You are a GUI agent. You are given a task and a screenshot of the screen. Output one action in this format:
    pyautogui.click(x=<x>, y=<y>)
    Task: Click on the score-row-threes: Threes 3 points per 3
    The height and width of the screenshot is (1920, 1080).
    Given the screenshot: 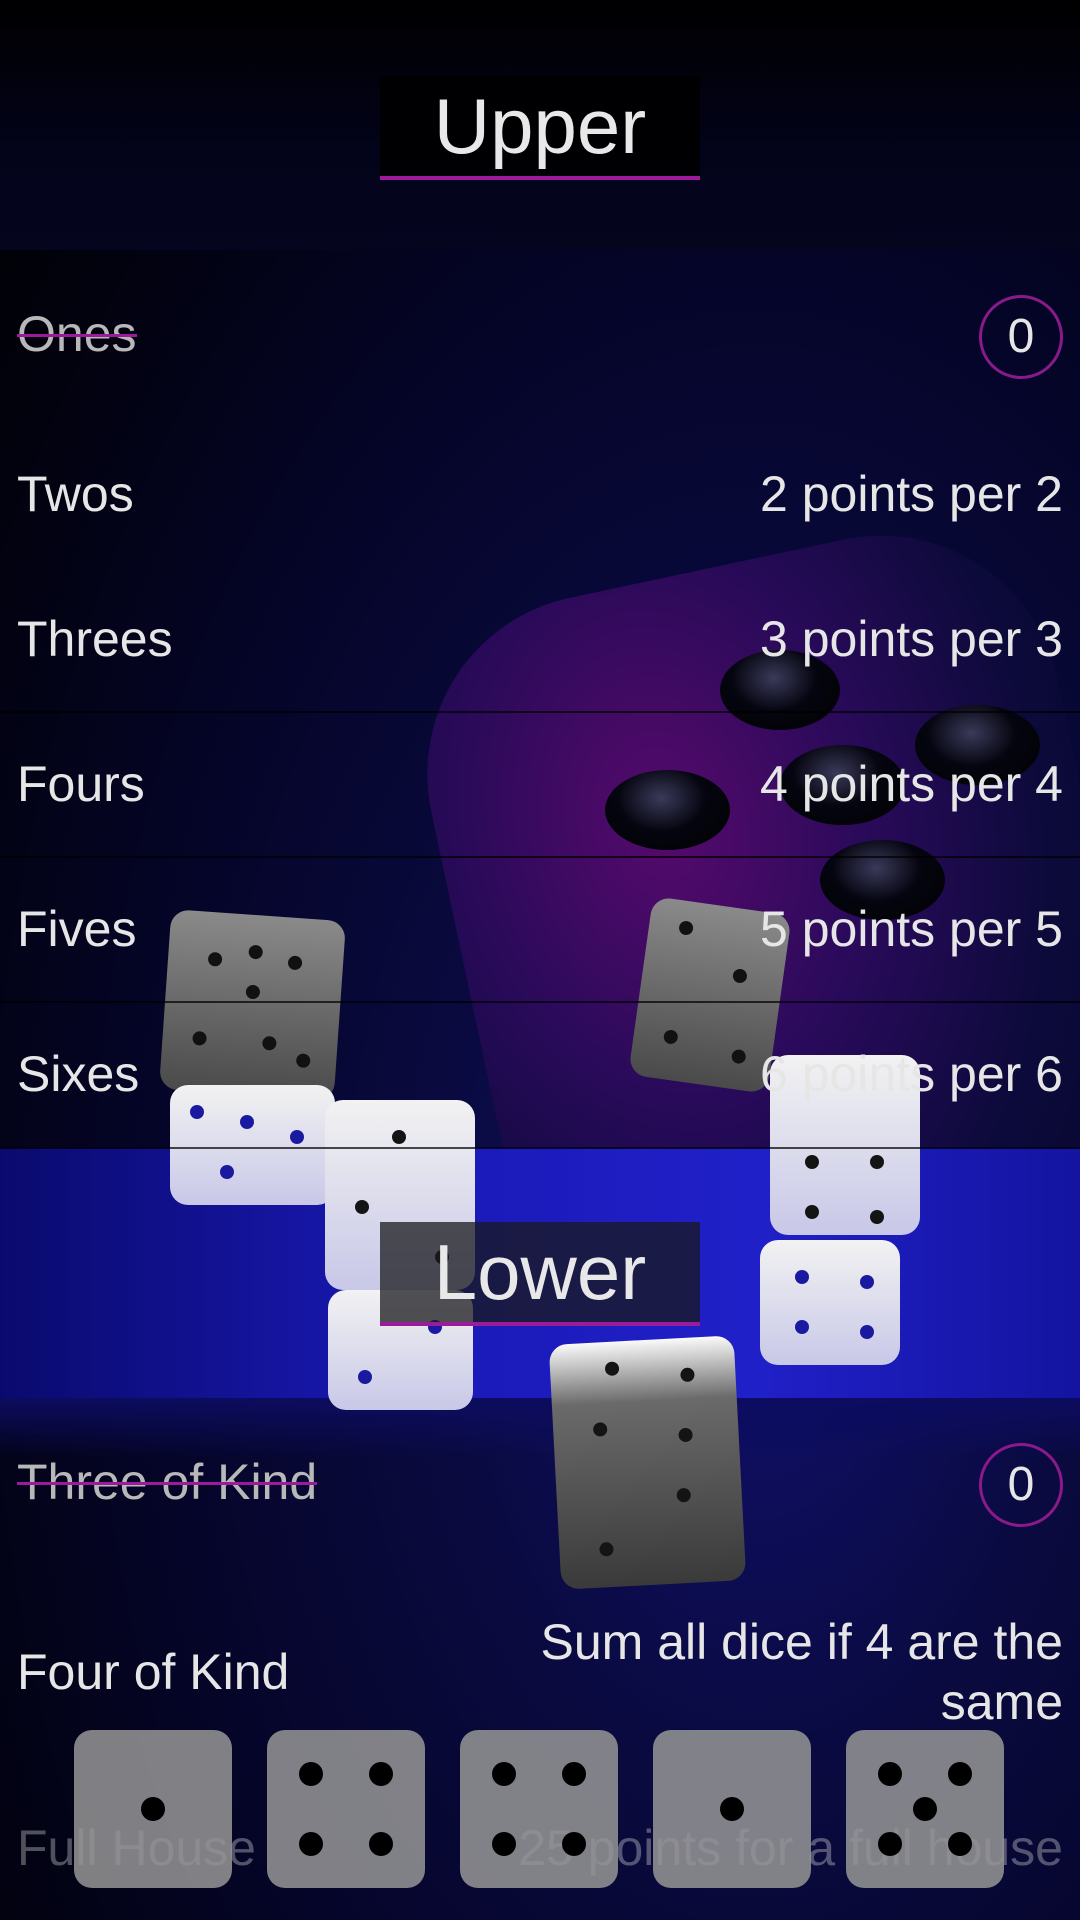 What is the action you would take?
    pyautogui.click(x=540, y=639)
    